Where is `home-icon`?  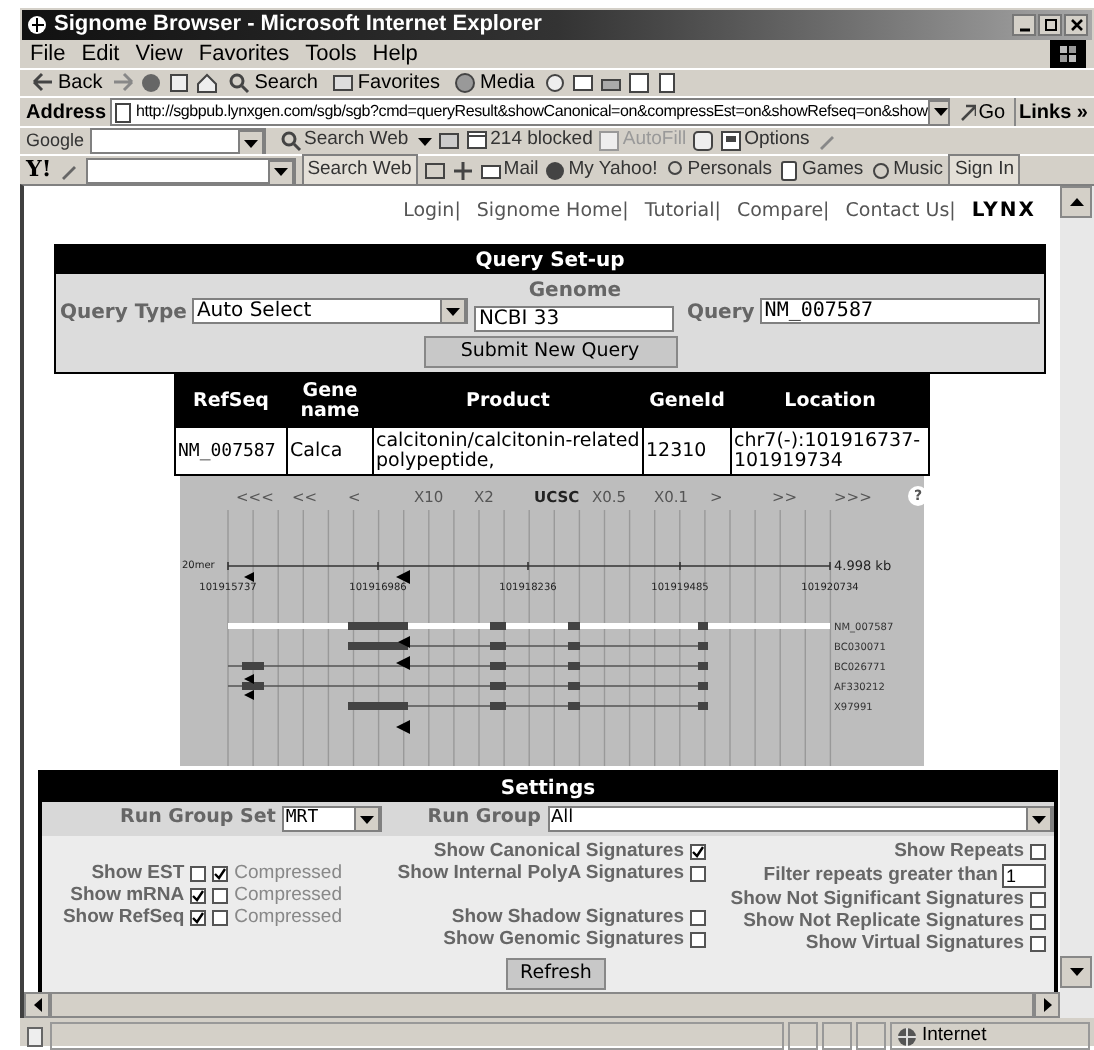
home-icon is located at coordinates (207, 83).